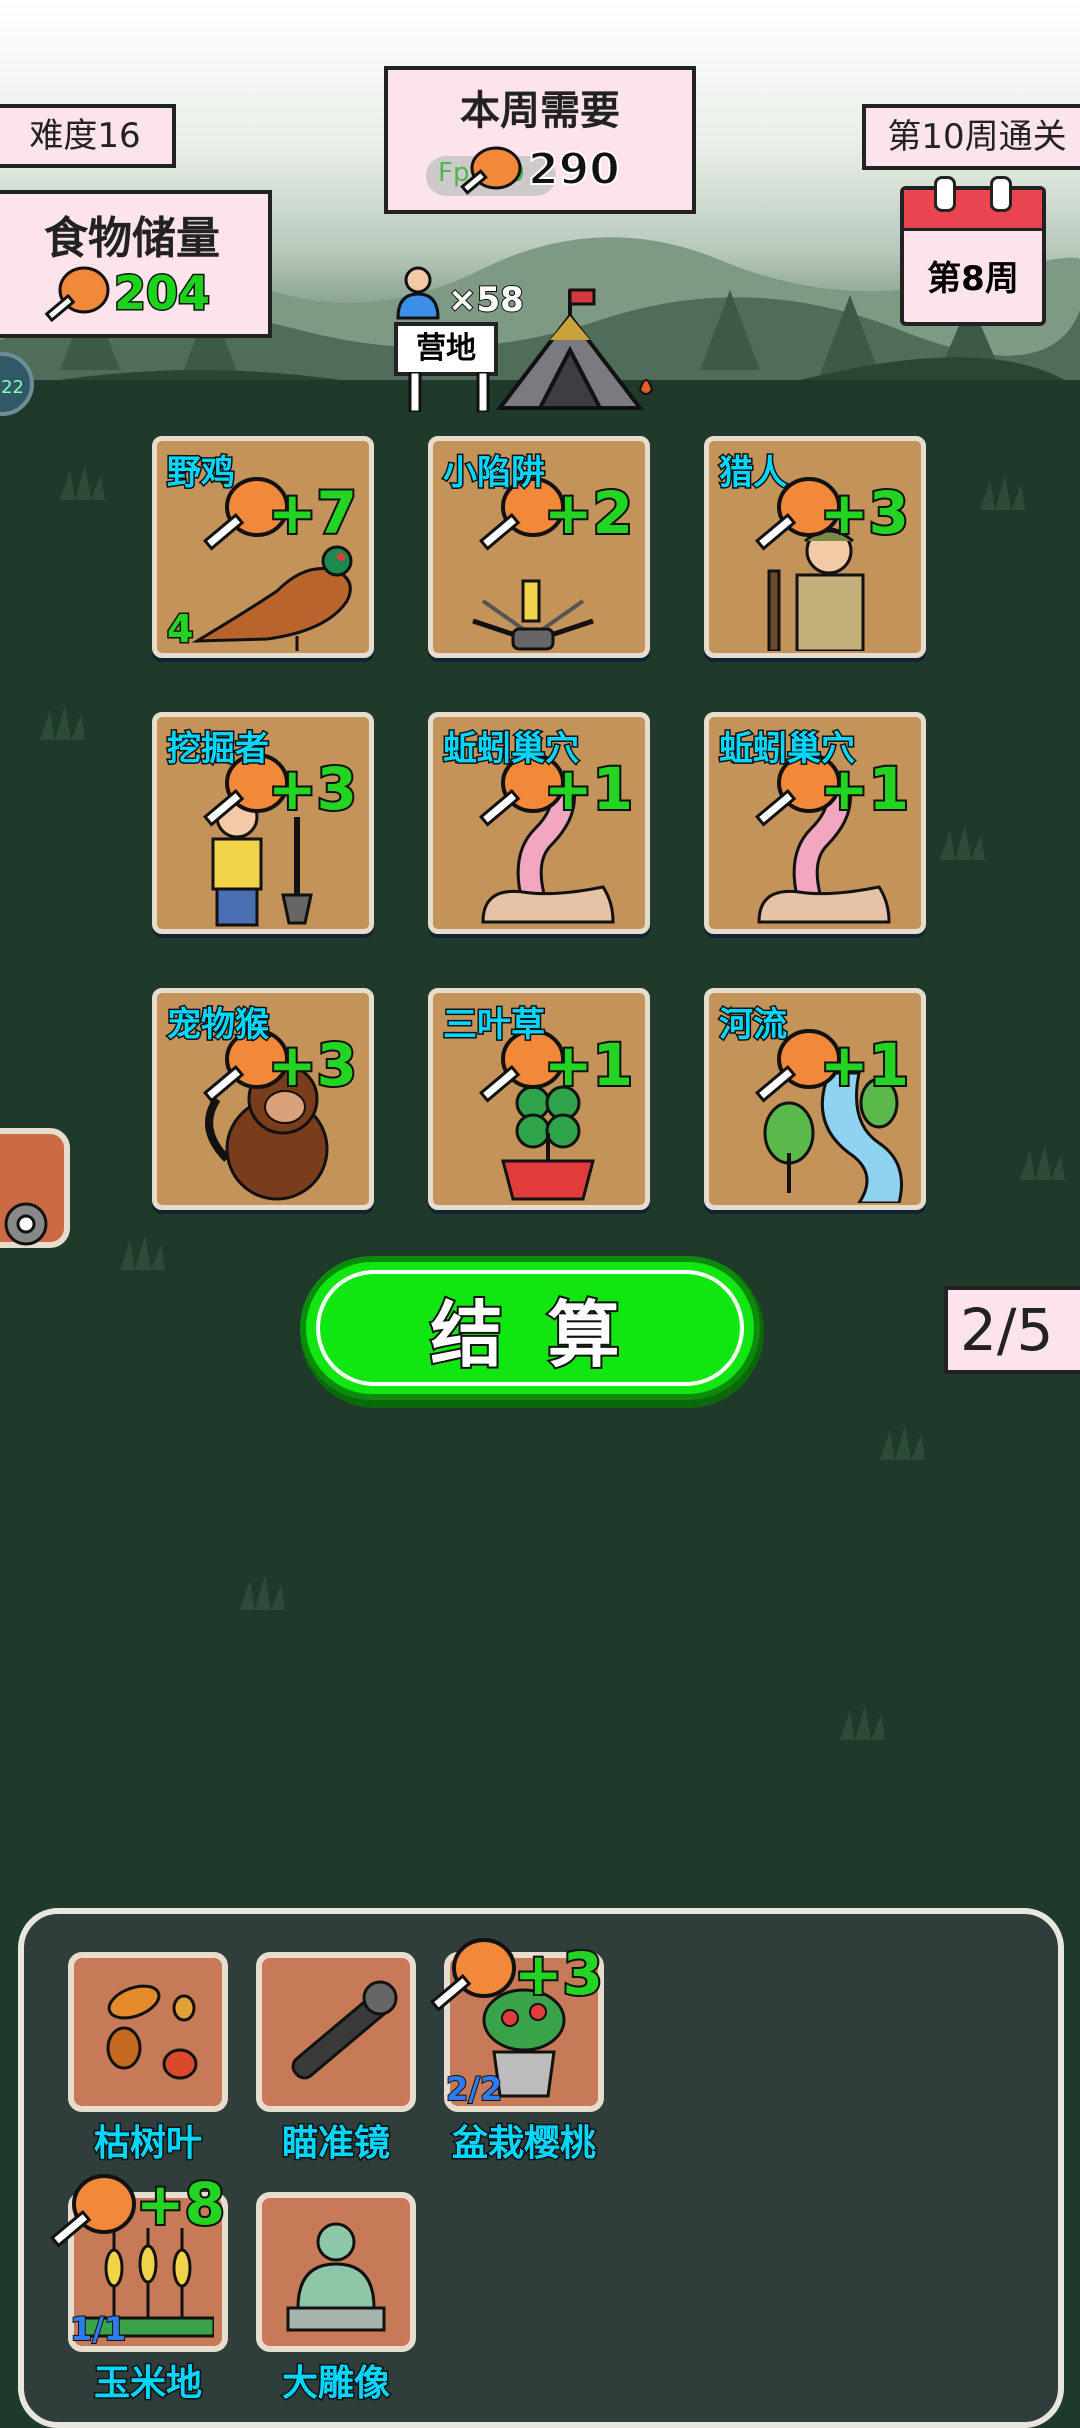 The image size is (1080, 2428). I want to click on food-storage-panel: 食物储量 204, so click(136, 264).